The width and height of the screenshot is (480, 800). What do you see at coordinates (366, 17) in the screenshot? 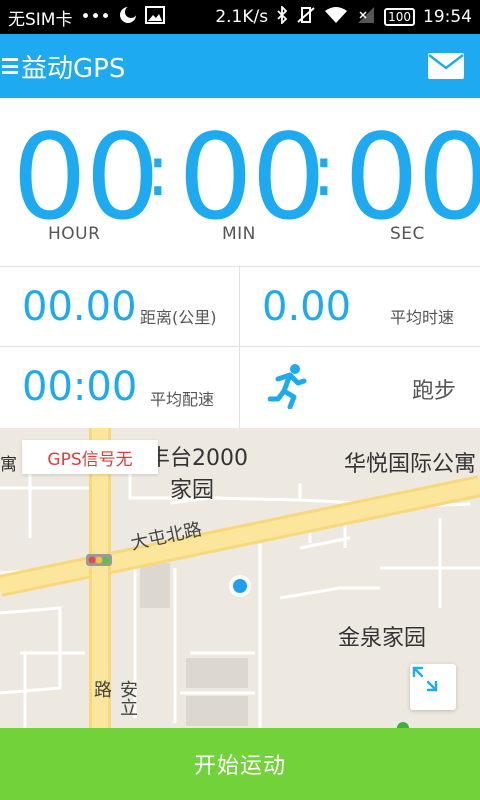
I see `signal-icon` at bounding box center [366, 17].